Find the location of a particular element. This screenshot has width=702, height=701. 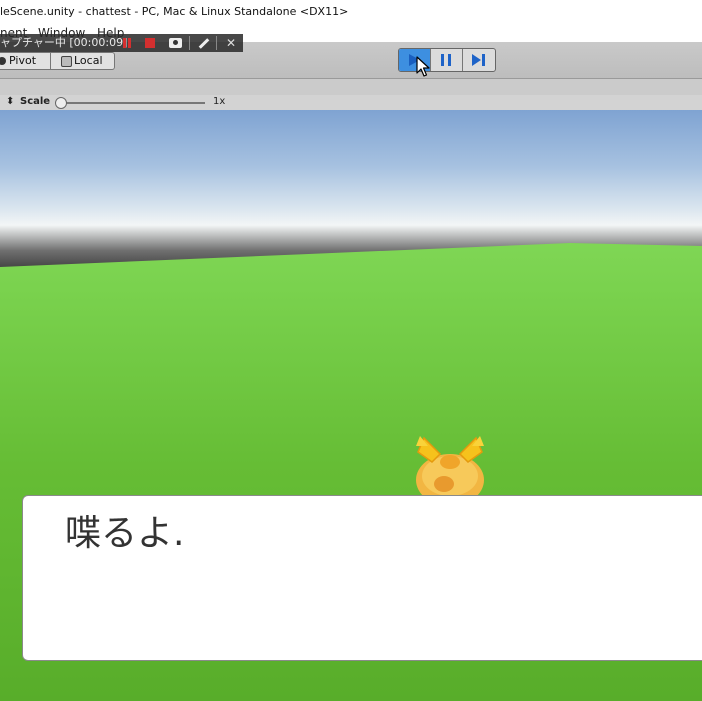

pivot-local-toggle: Pivot Local is located at coordinates (57, 61).